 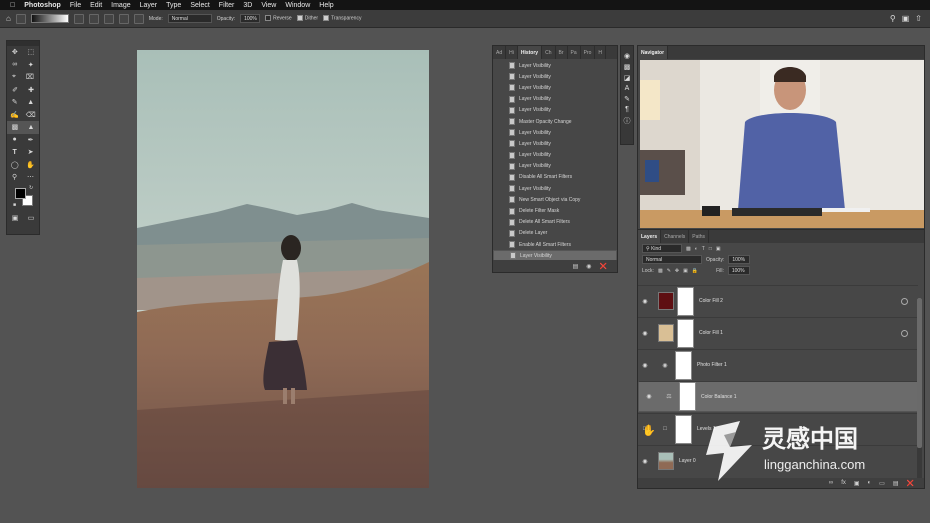 What do you see at coordinates (562, 52) in the screenshot?
I see `tab-brushes: Br` at bounding box center [562, 52].